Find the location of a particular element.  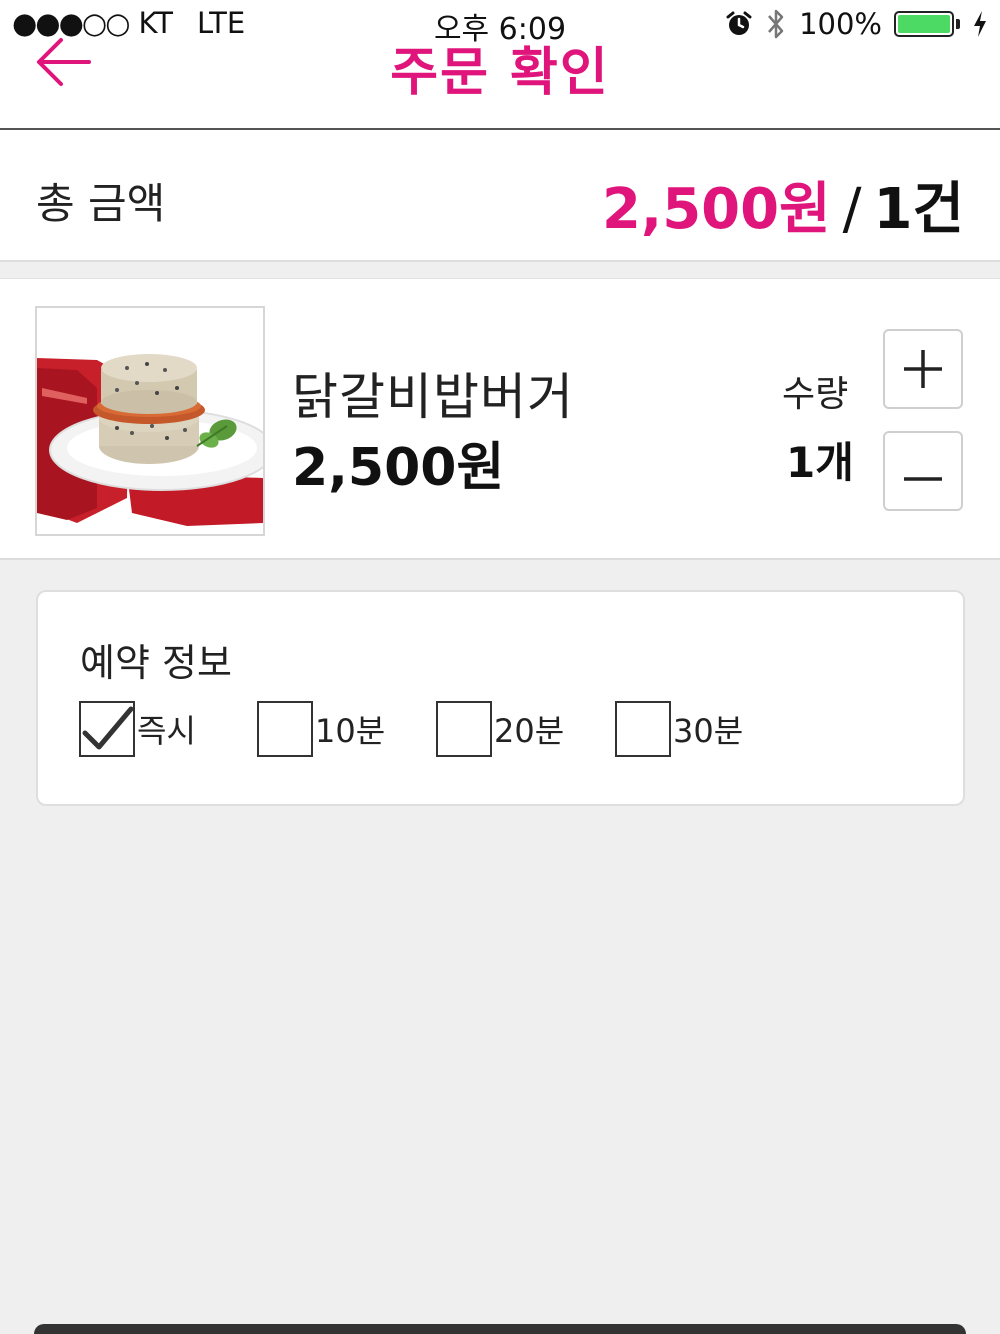

quantity-value: 1개 is located at coordinates (820, 462).